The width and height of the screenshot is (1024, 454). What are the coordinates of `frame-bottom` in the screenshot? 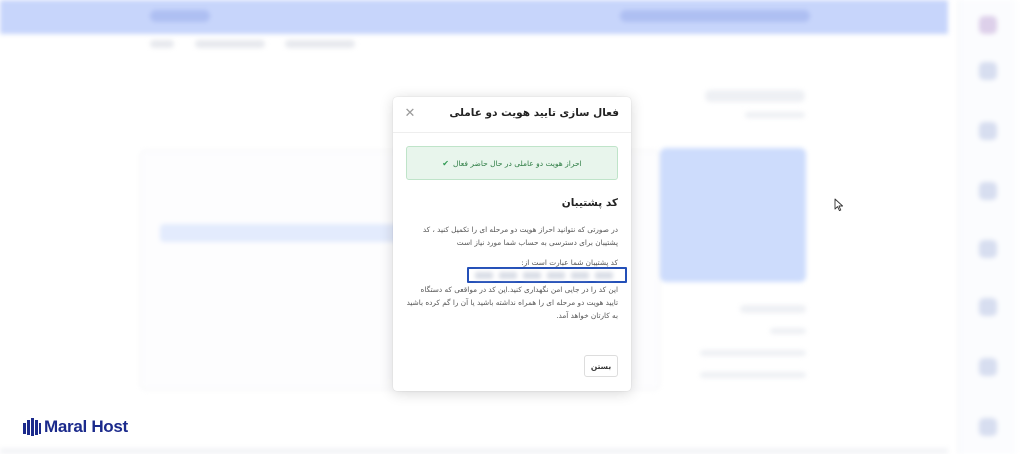 It's located at (474, 451).